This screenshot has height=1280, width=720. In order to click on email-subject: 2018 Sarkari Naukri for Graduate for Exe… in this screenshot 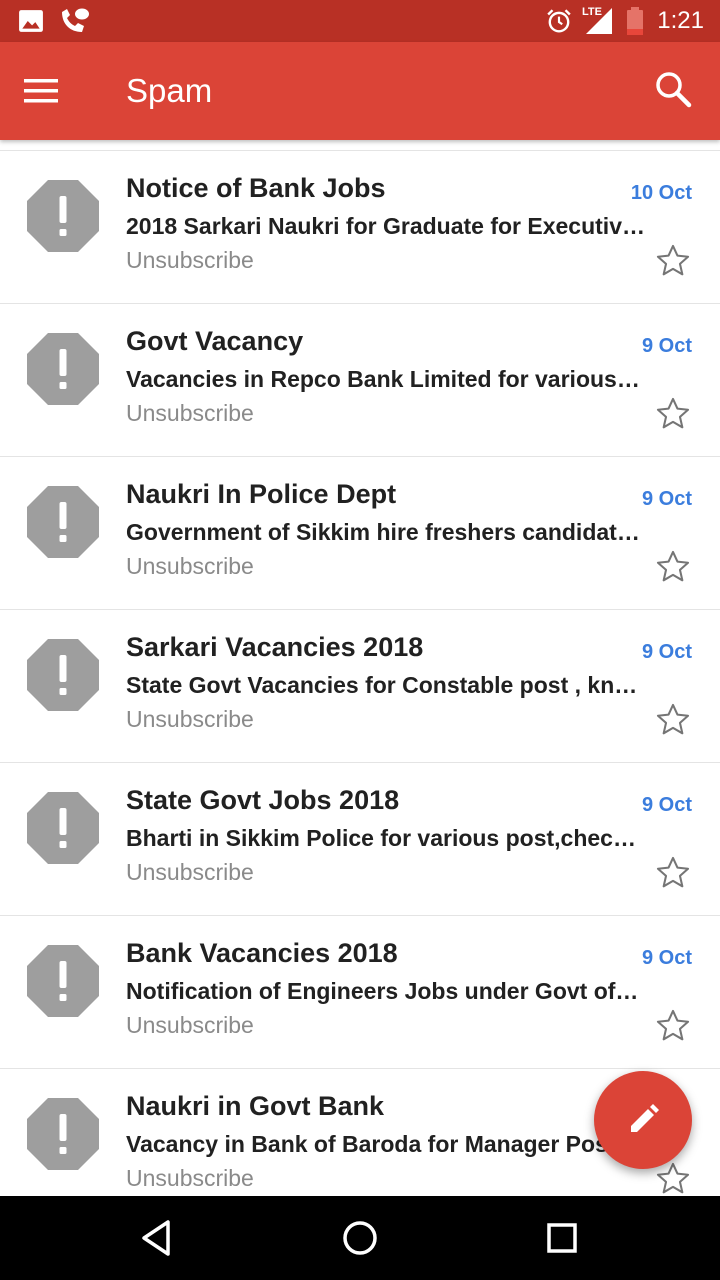, I will do `click(385, 226)`.